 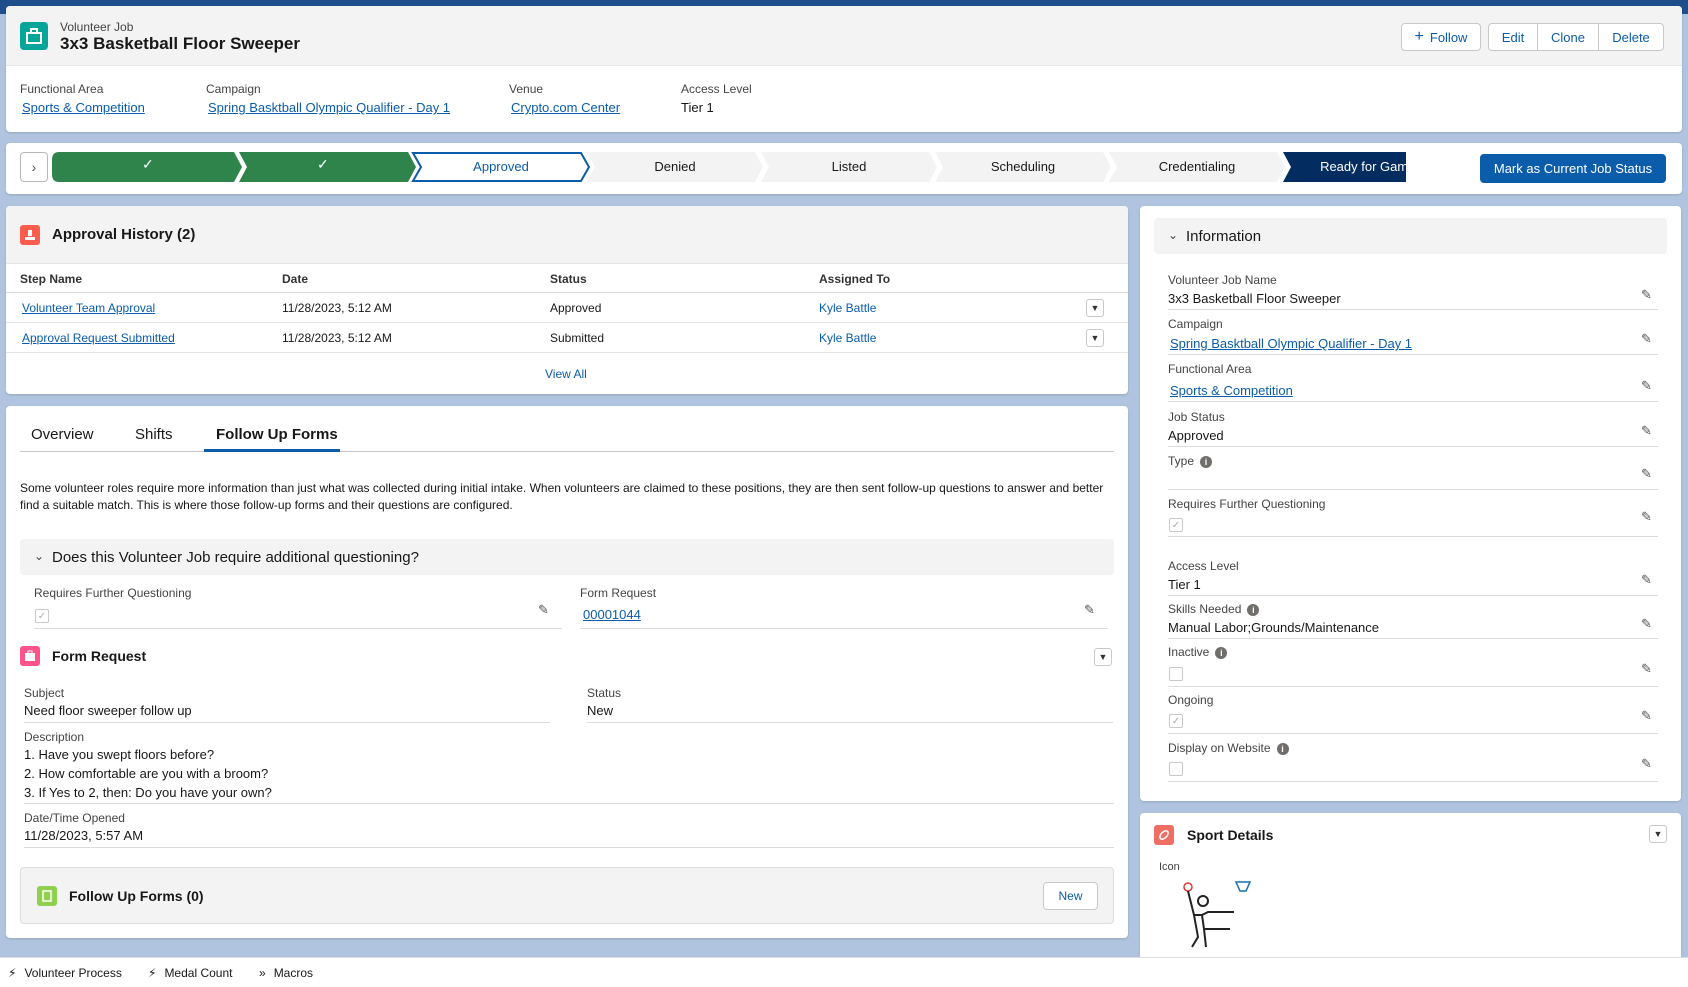 What do you see at coordinates (1441, 37) in the screenshot?
I see `follow-button: + Follow` at bounding box center [1441, 37].